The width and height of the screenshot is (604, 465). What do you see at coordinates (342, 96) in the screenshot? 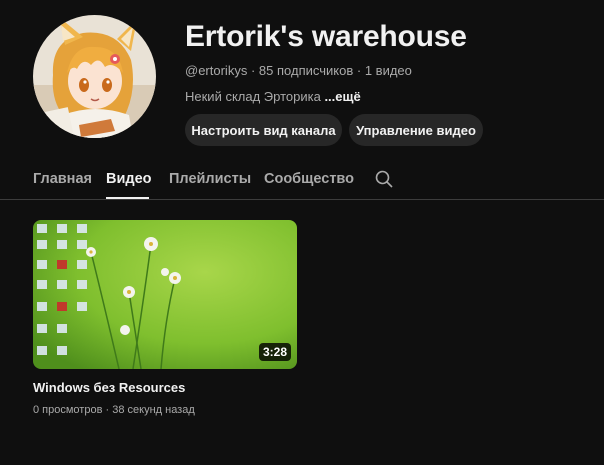
I see `more-link: ...ещё` at bounding box center [342, 96].